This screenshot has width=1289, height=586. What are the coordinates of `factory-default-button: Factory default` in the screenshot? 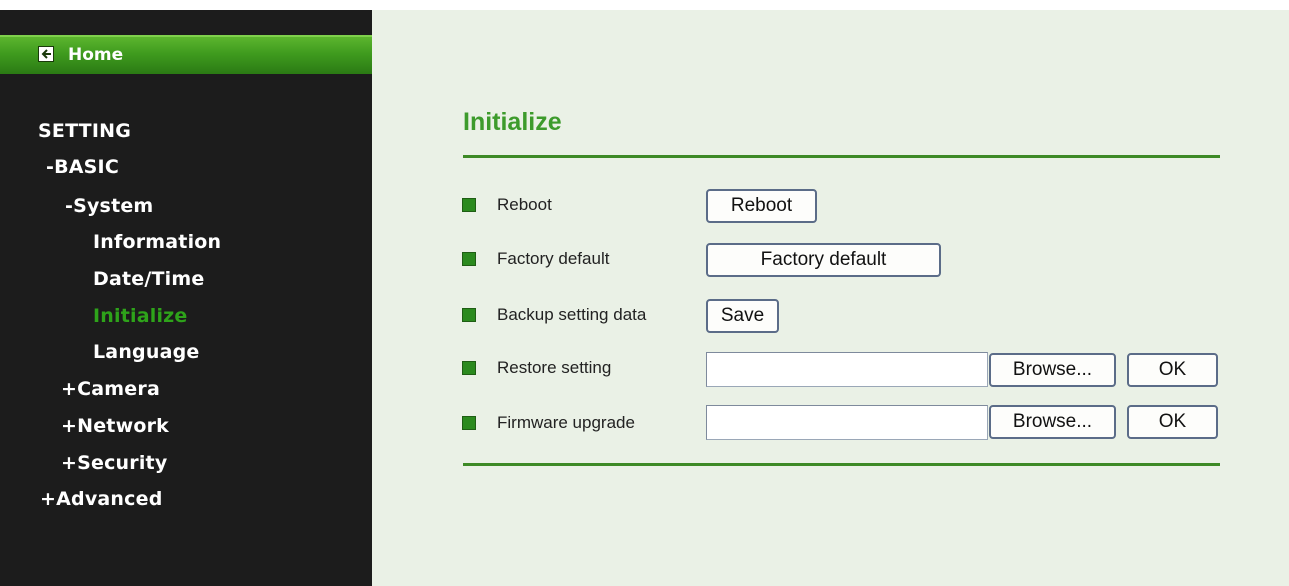 It's located at (823, 260).